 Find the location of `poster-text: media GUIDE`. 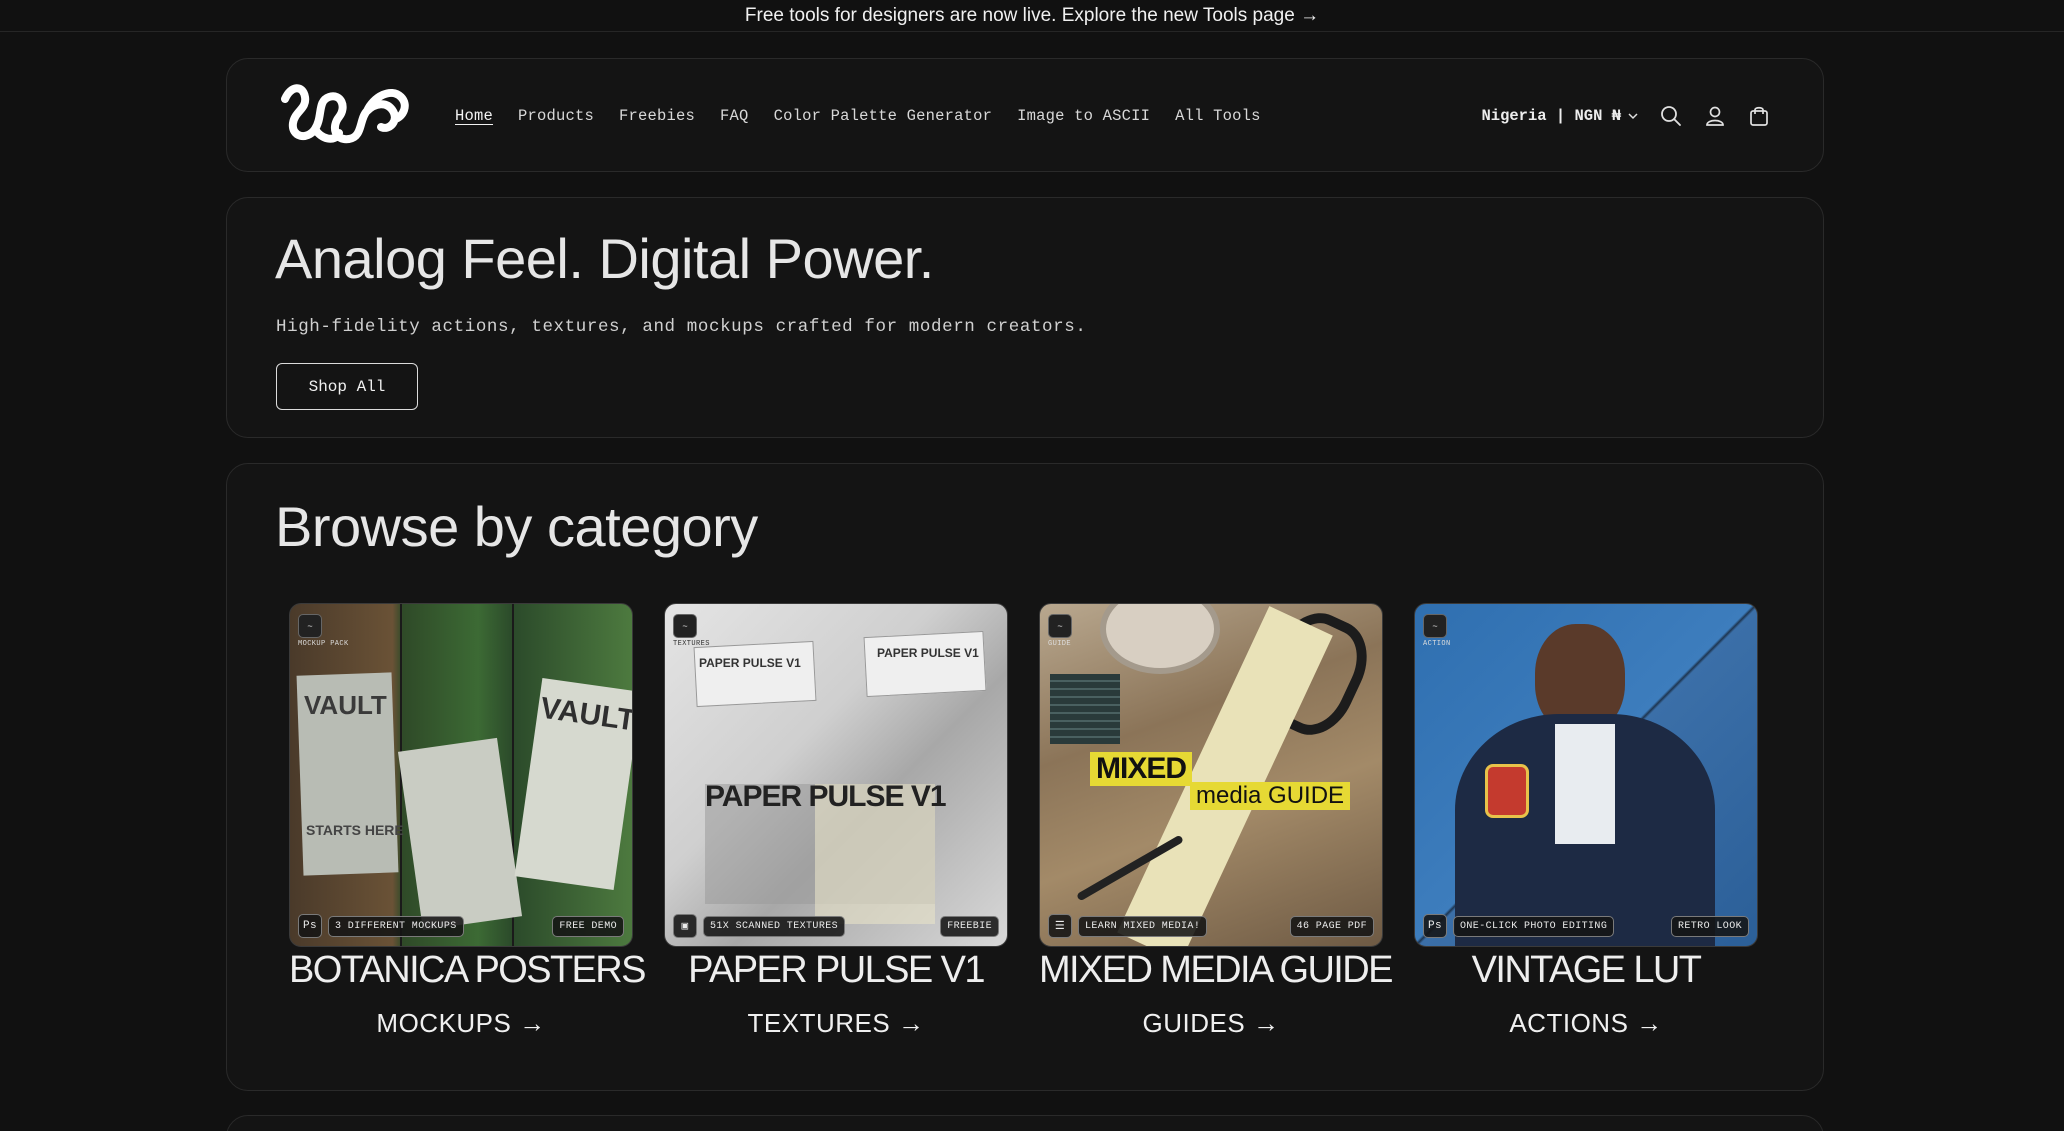

poster-text: media GUIDE is located at coordinates (1270, 796).